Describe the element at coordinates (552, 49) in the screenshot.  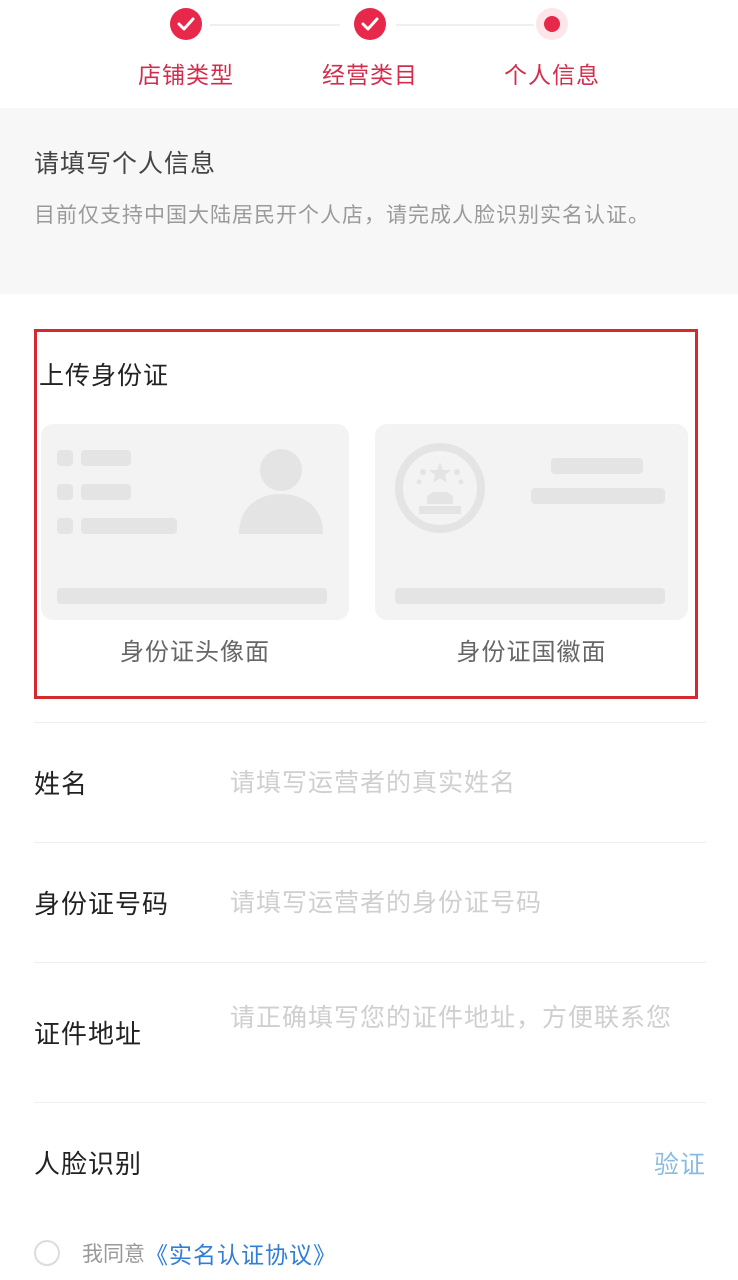
I see `step-personal-info: 个人信息` at that location.